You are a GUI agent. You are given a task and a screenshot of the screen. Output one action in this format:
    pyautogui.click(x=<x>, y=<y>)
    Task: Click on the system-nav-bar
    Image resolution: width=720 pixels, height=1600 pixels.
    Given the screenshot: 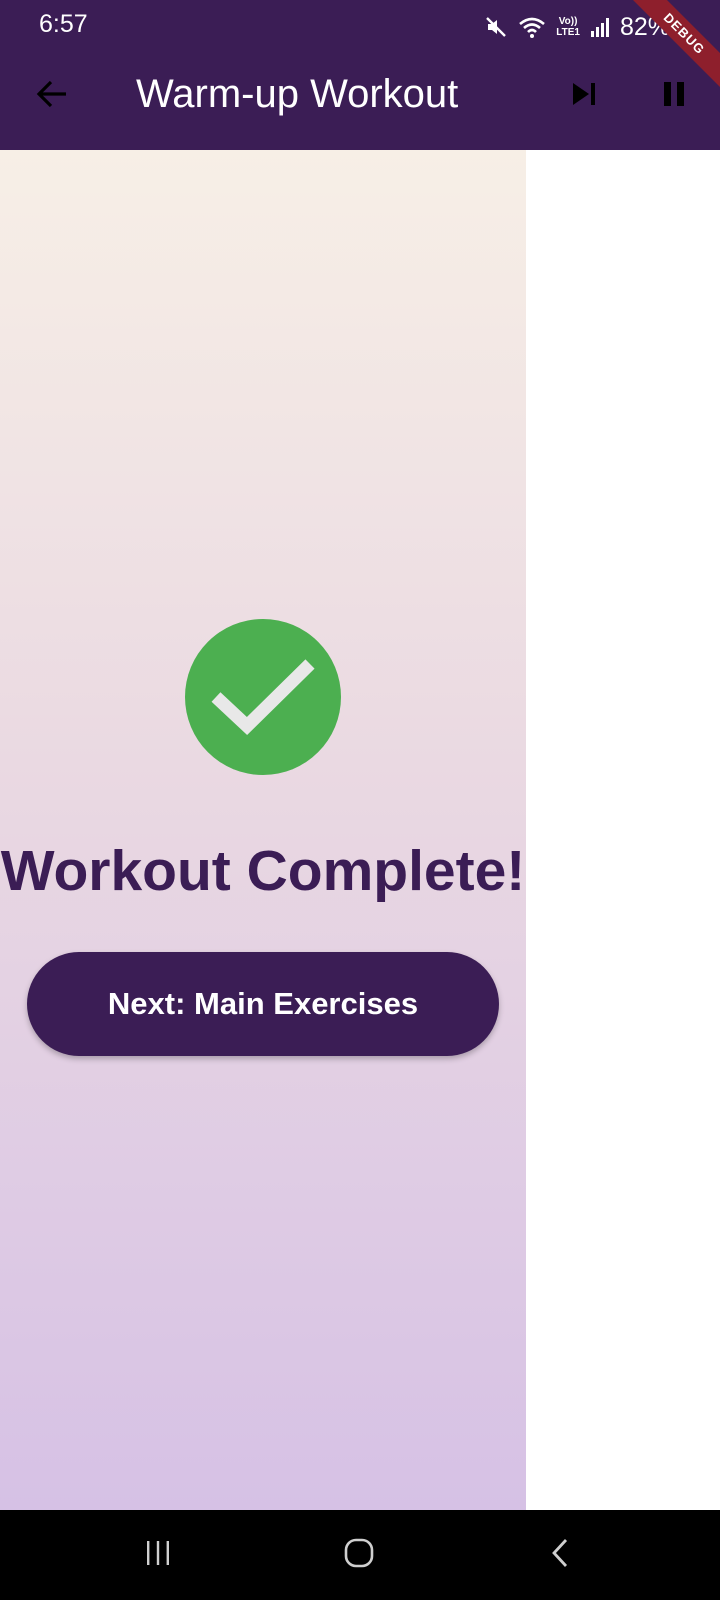 What is the action you would take?
    pyautogui.click(x=360, y=1555)
    